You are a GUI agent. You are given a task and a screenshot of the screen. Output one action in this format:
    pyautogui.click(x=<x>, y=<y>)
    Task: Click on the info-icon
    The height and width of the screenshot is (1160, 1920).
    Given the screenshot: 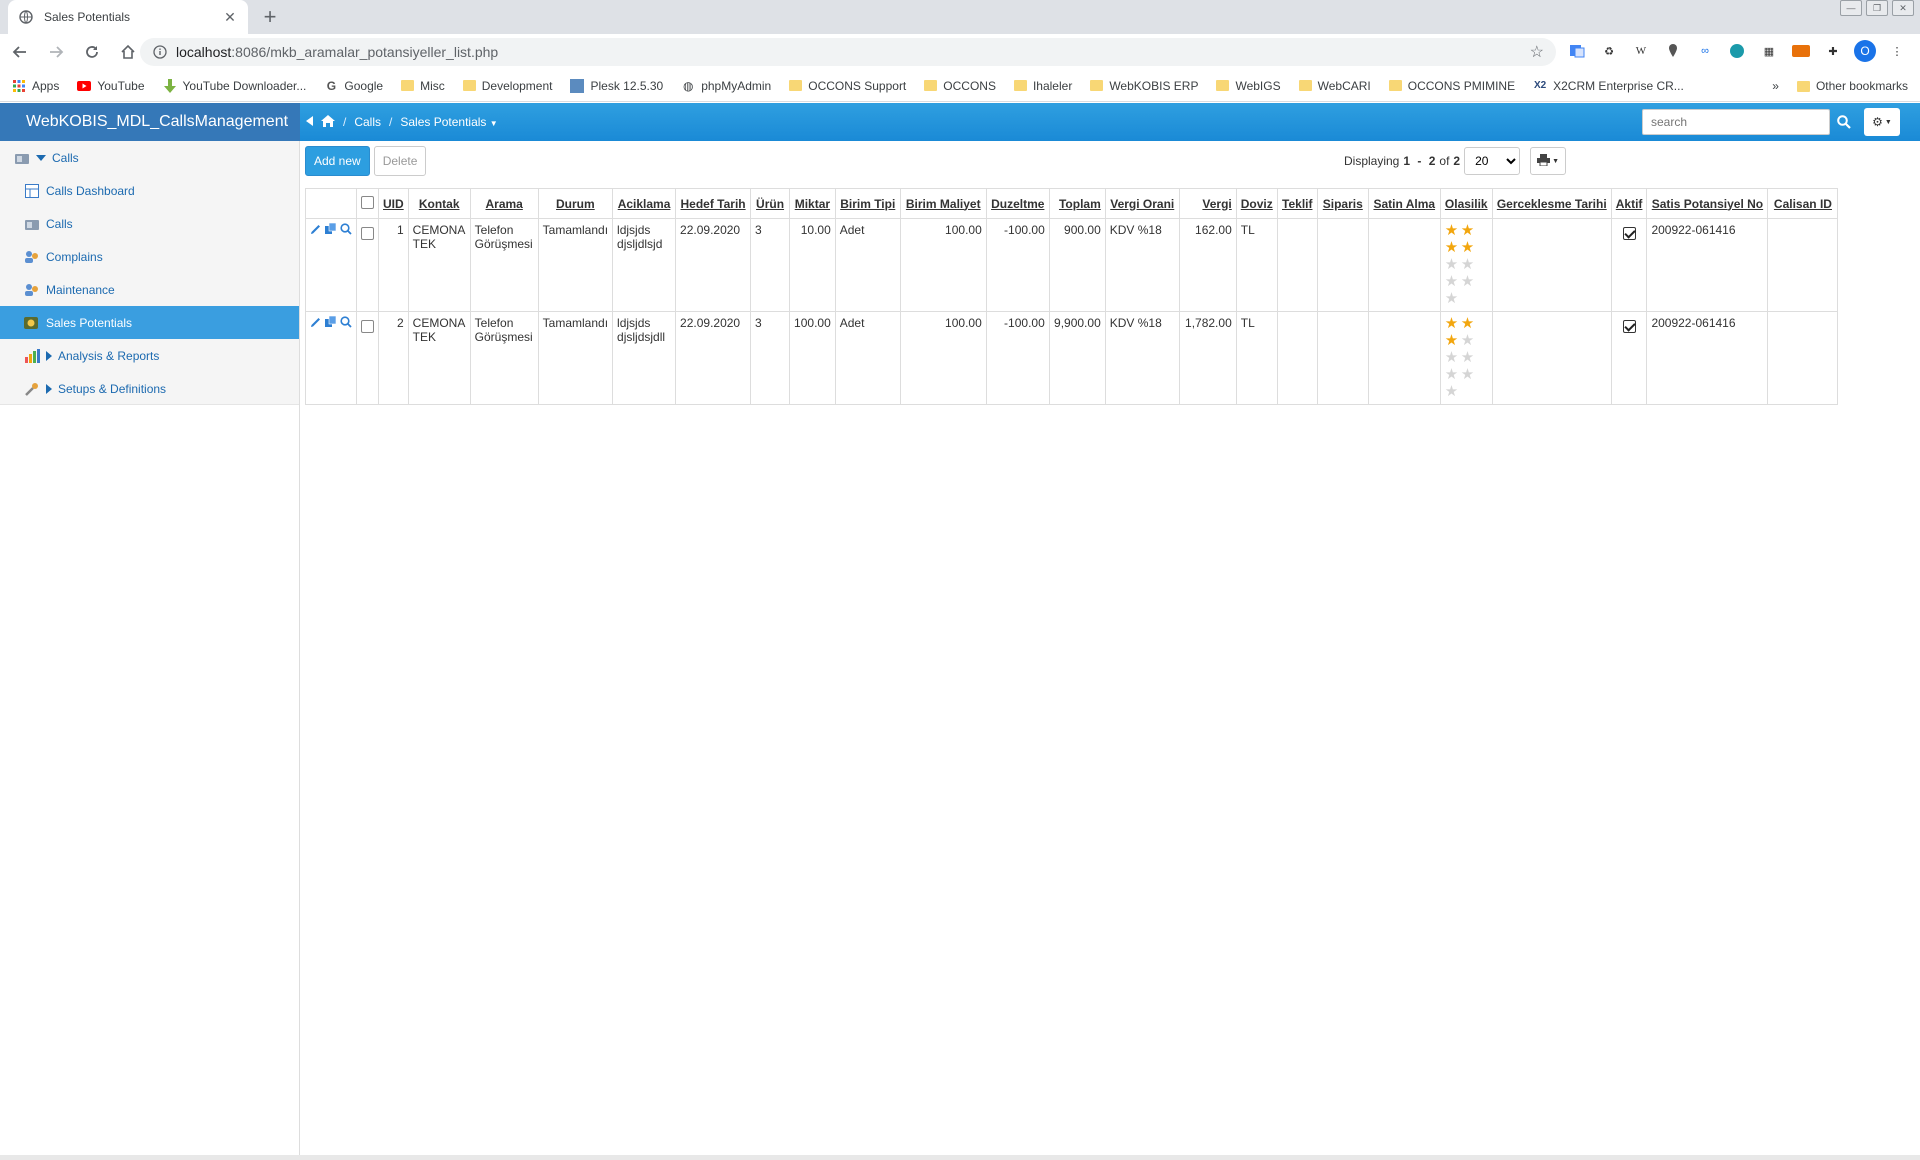 What is the action you would take?
    pyautogui.click(x=160, y=52)
    